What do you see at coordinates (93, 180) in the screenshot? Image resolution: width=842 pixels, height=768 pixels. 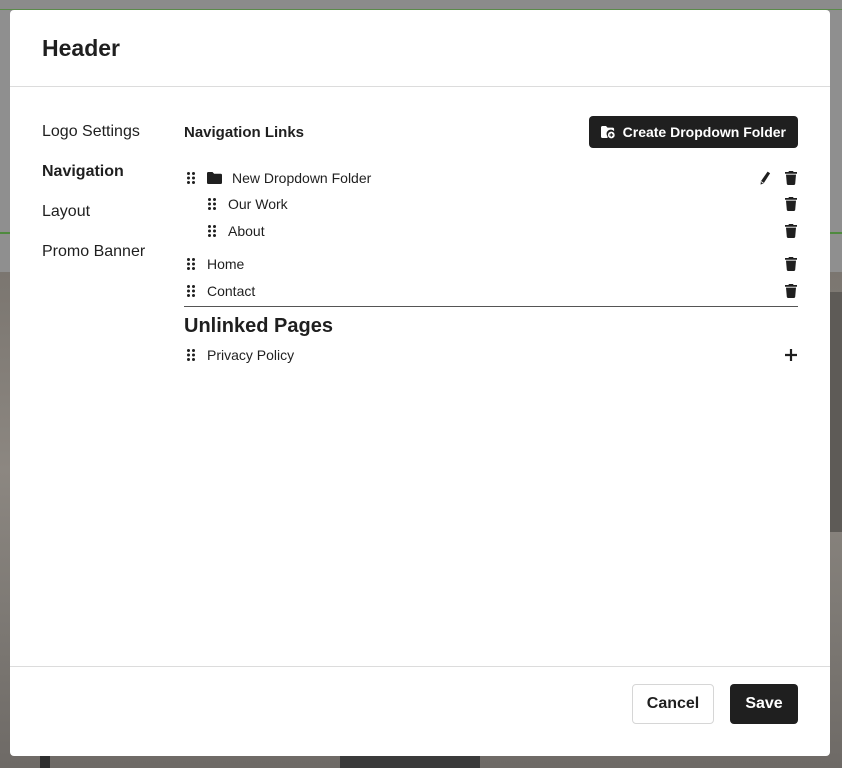 I see `sidebar-item-navigation: Navigation` at bounding box center [93, 180].